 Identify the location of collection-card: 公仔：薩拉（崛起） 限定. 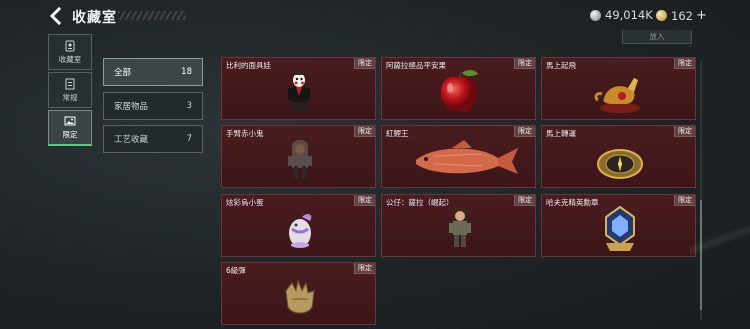
(458, 225).